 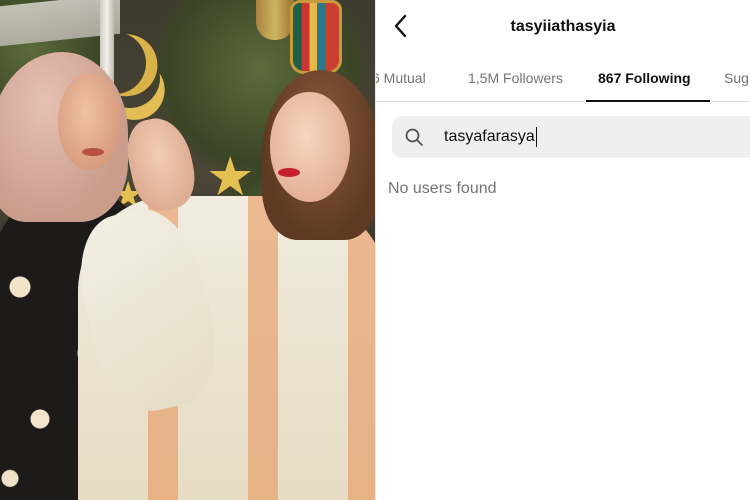 I want to click on text-caret, so click(x=536, y=137).